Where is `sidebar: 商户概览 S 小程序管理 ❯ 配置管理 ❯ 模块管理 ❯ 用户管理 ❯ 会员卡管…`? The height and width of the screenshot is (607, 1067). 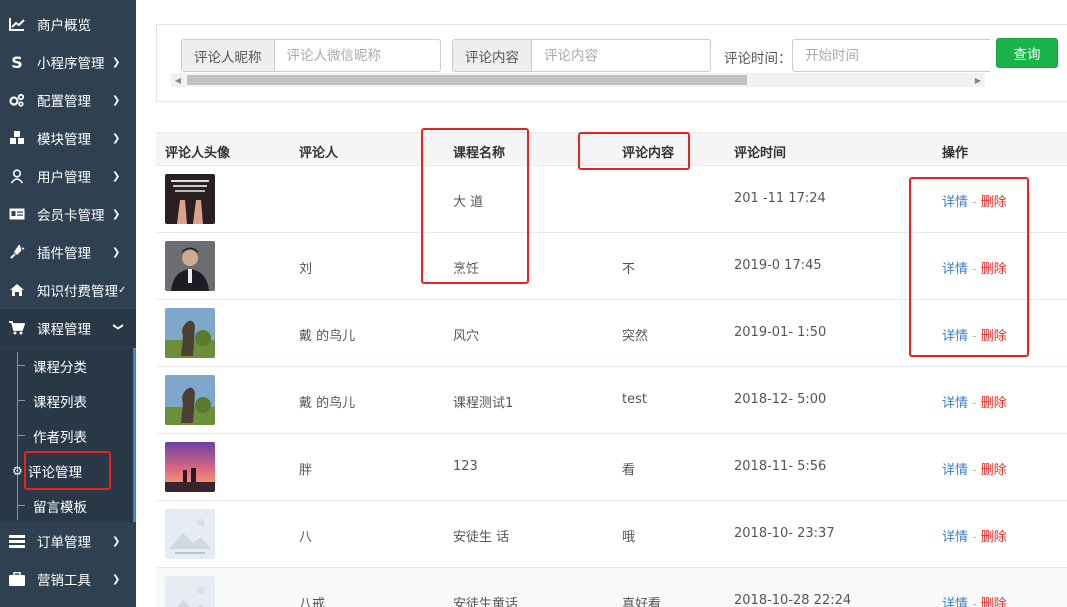 sidebar: 商户概览 S 小程序管理 ❯ 配置管理 ❯ 模块管理 ❯ 用户管理 ❯ 会员卡管… is located at coordinates (68, 303).